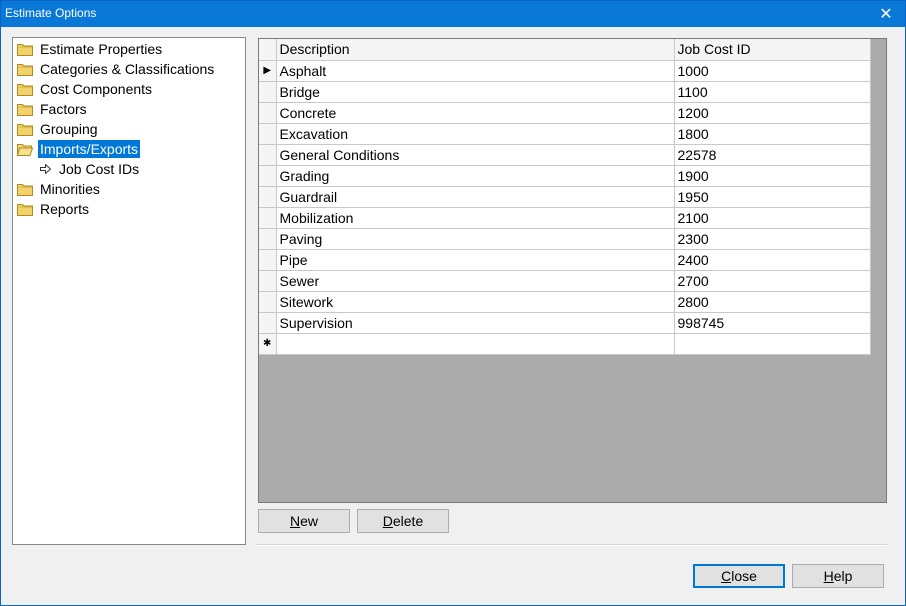 This screenshot has height=606, width=906. What do you see at coordinates (25, 149) in the screenshot?
I see `folder-open-icon` at bounding box center [25, 149].